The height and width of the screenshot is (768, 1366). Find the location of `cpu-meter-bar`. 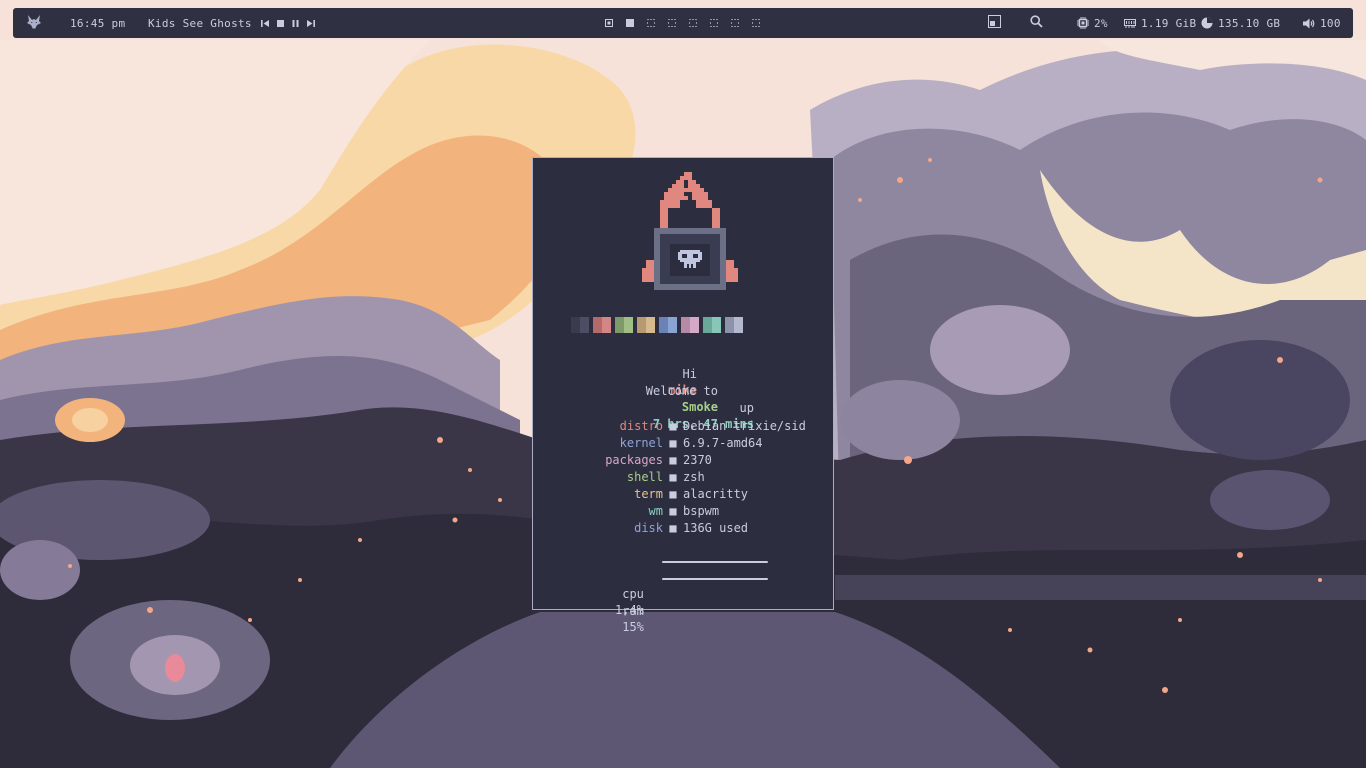

cpu-meter-bar is located at coordinates (715, 562).